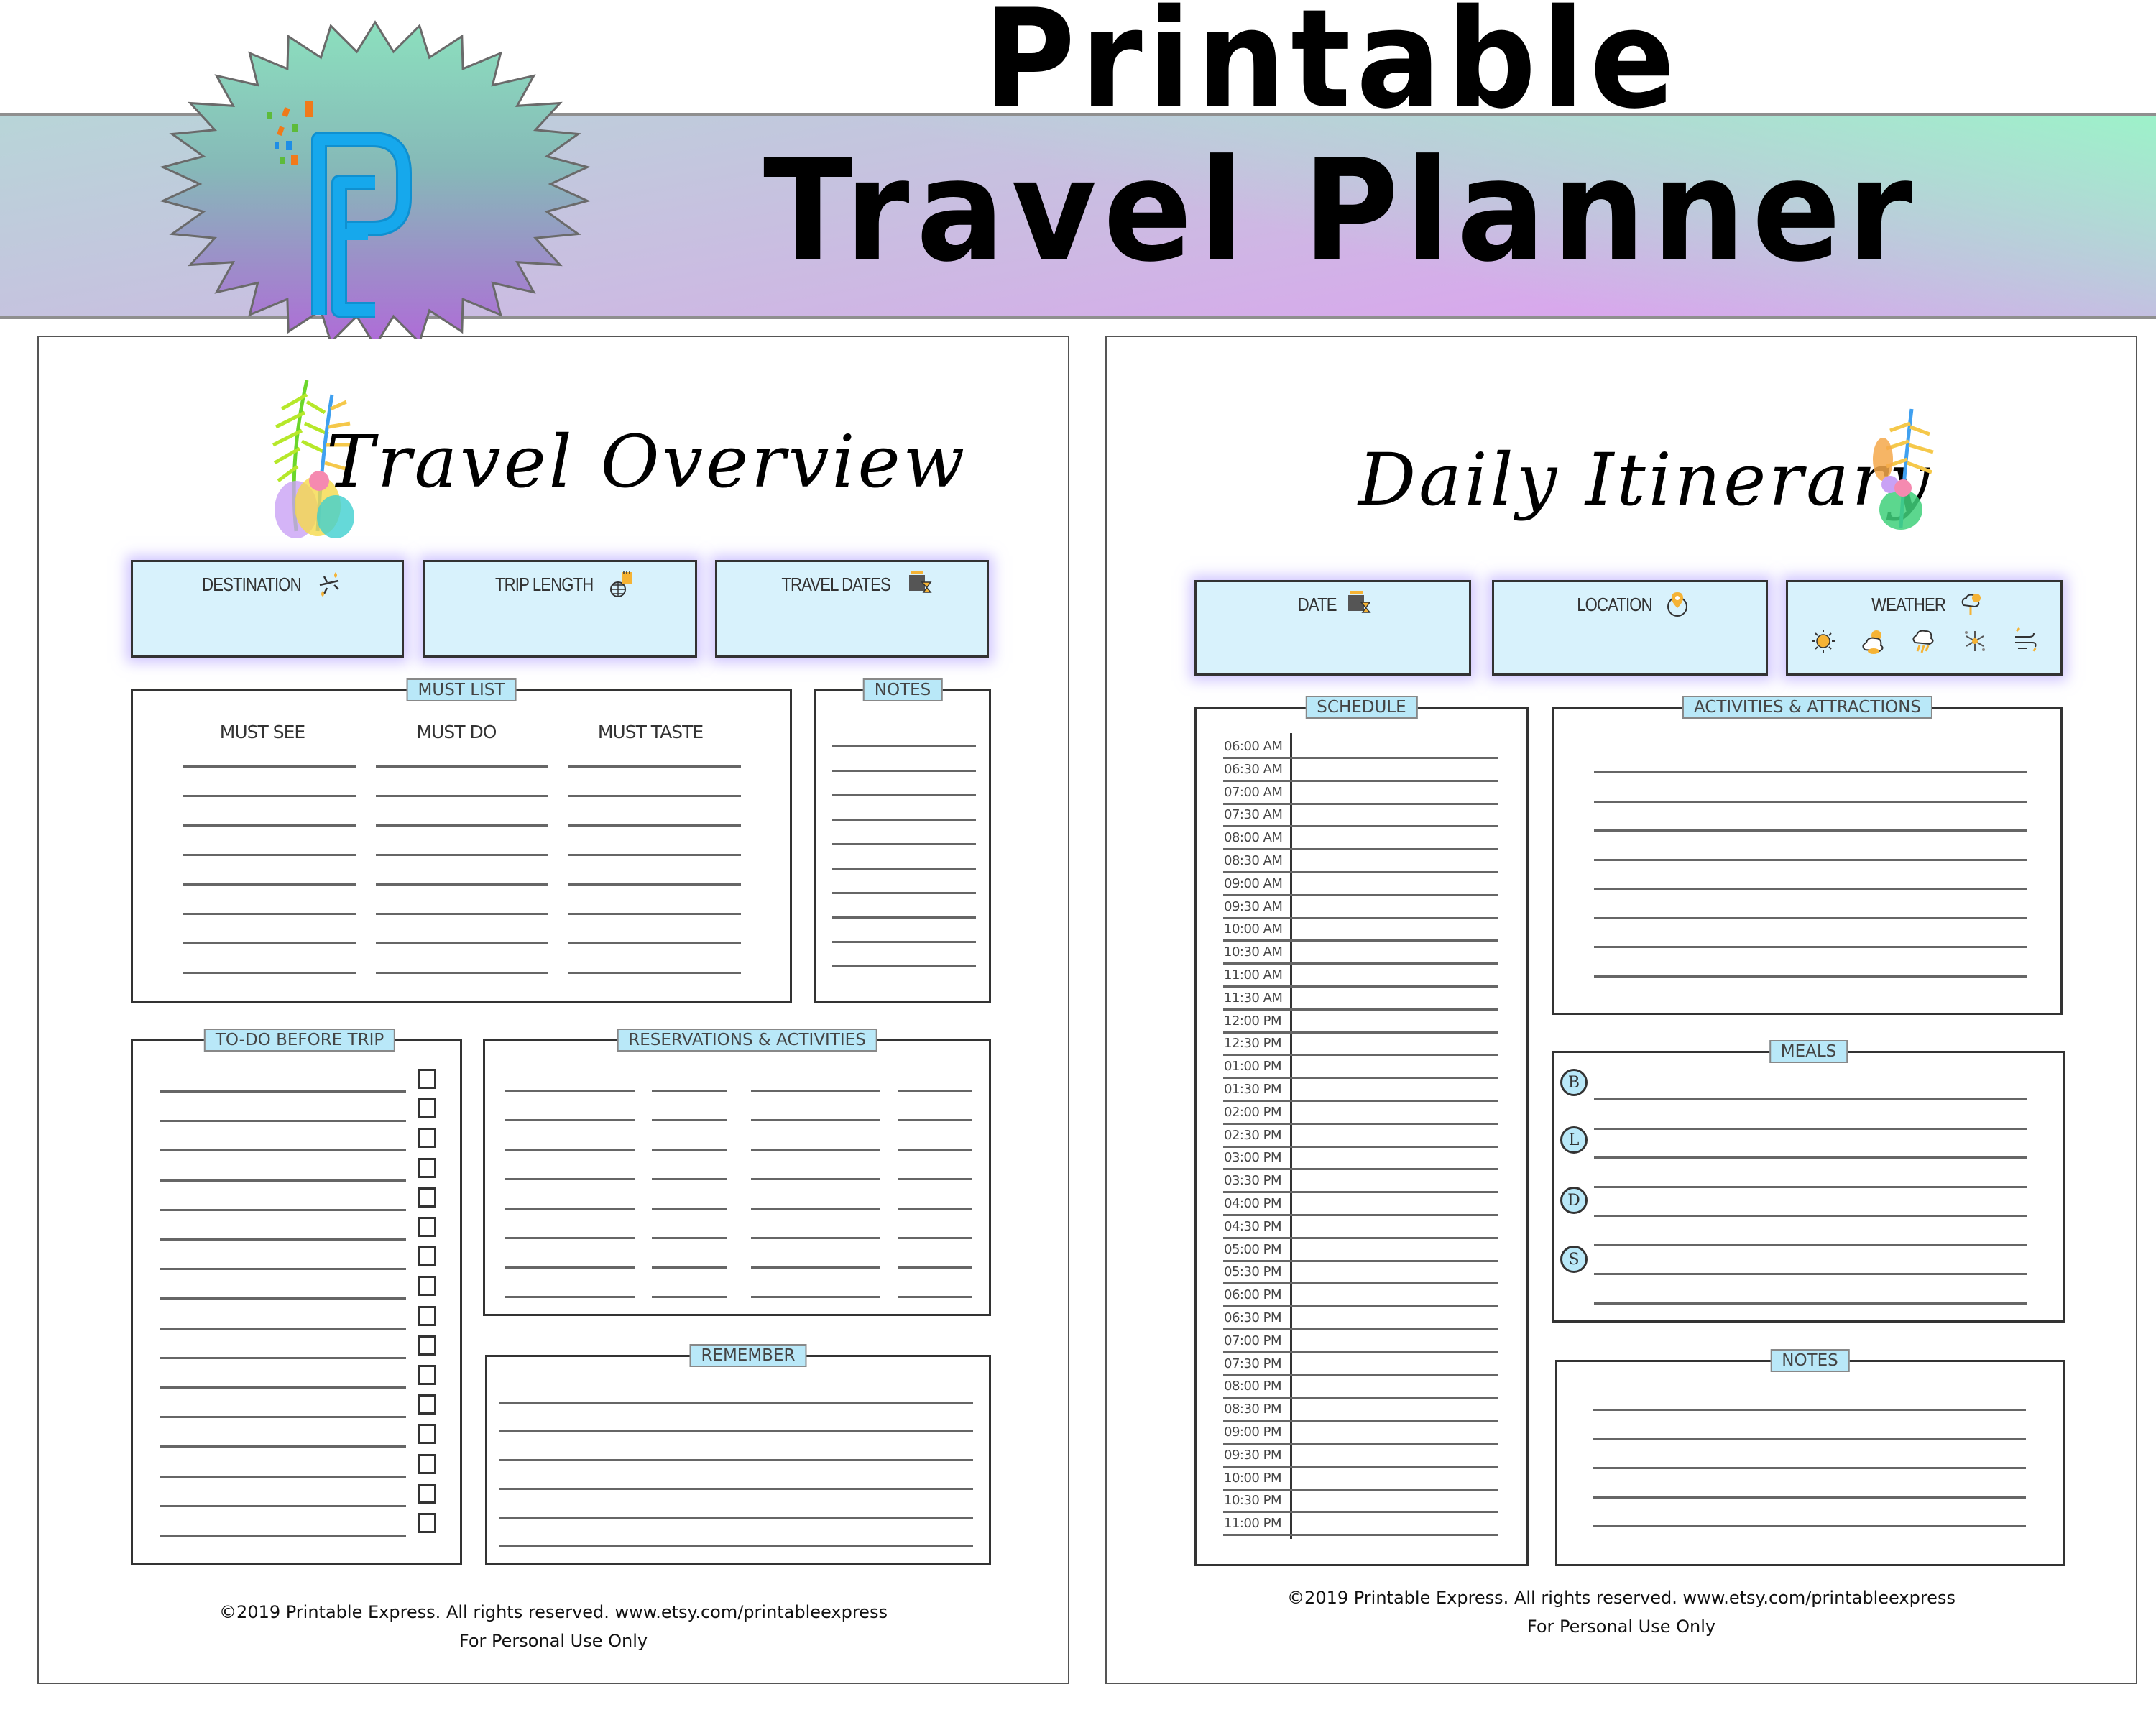 The width and height of the screenshot is (2156, 1725). What do you see at coordinates (902, 840) in the screenshot?
I see `notes-section: NOTES` at bounding box center [902, 840].